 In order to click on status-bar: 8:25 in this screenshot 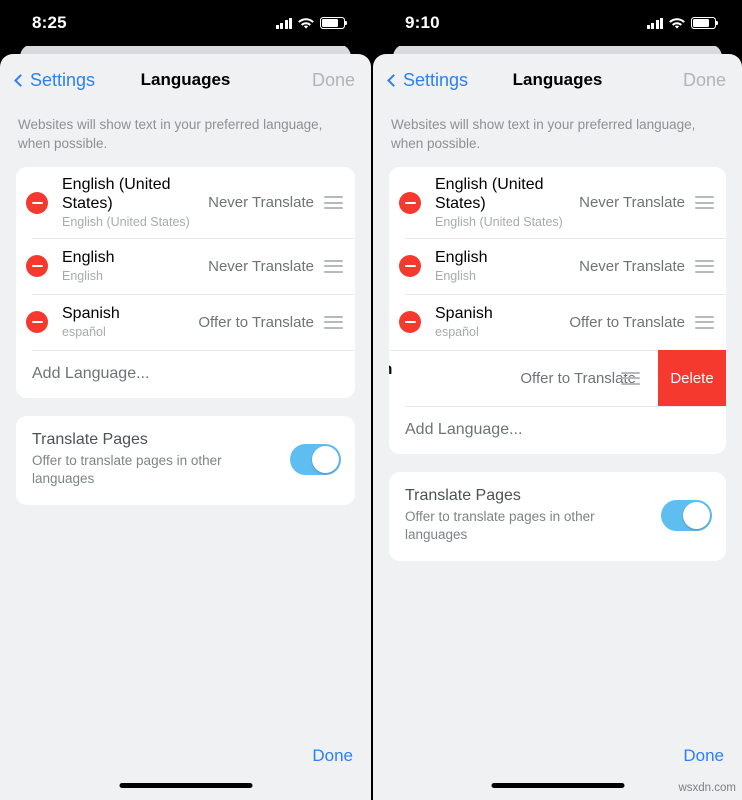, I will do `click(185, 23)`.